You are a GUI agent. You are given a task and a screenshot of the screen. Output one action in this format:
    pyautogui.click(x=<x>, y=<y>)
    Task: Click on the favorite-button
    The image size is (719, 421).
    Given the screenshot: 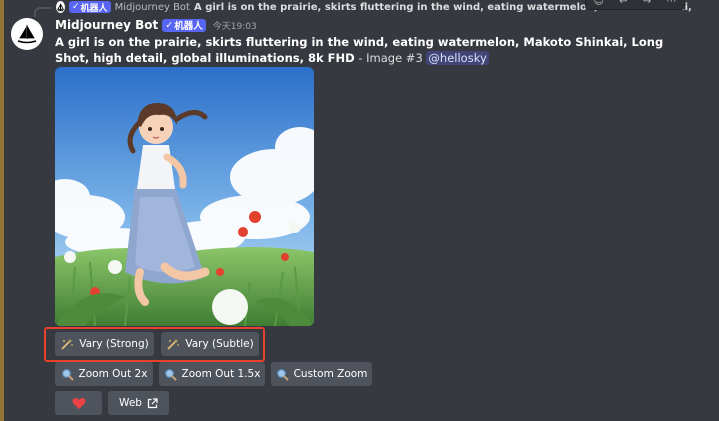 What is the action you would take?
    pyautogui.click(x=78, y=403)
    